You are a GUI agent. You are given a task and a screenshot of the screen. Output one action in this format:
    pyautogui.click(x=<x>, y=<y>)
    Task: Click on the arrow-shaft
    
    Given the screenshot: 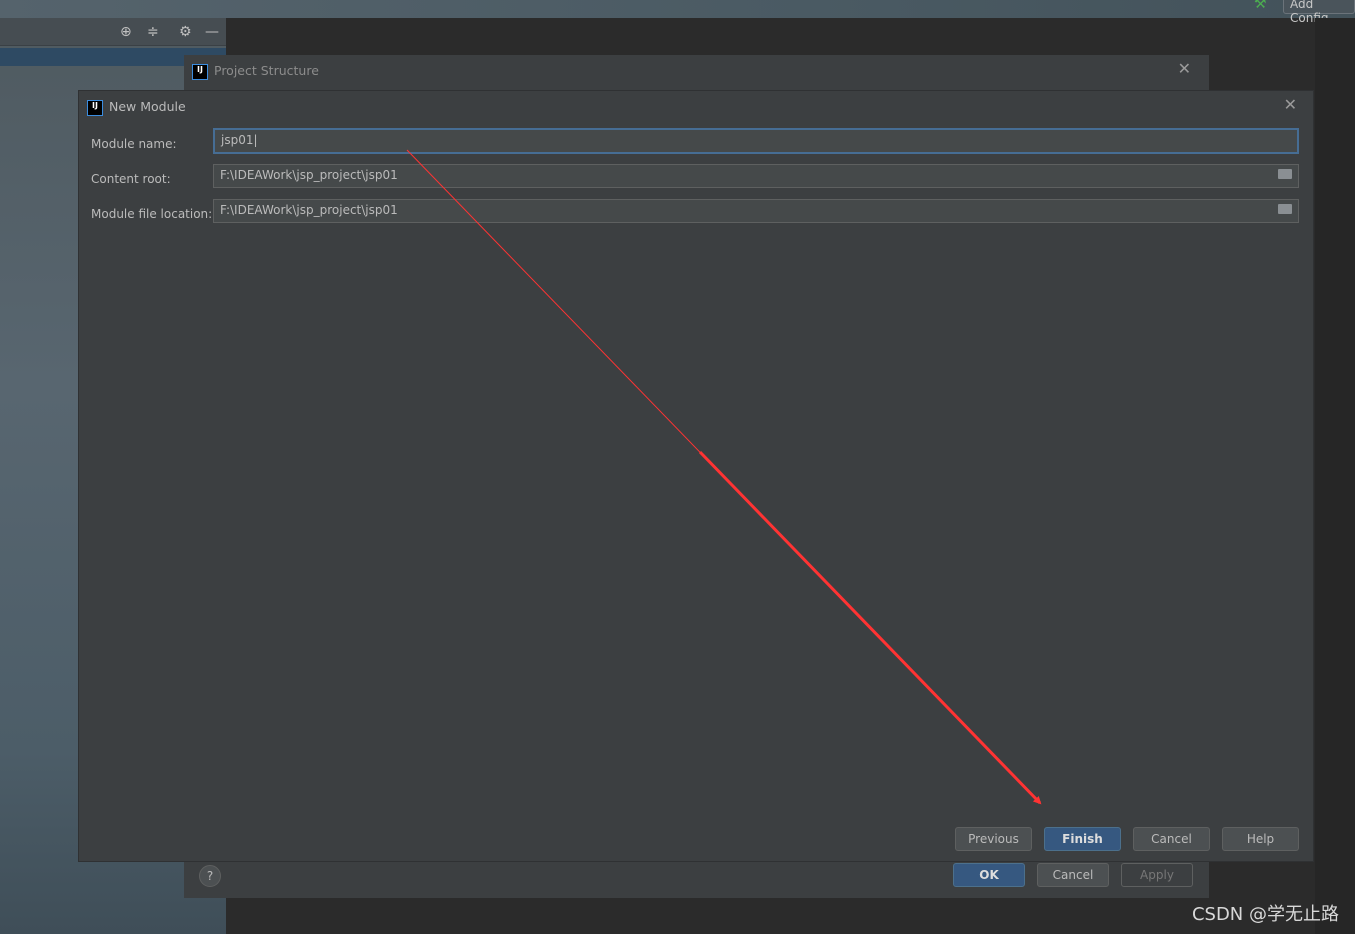 What is the action you would take?
    pyautogui.click(x=870, y=627)
    